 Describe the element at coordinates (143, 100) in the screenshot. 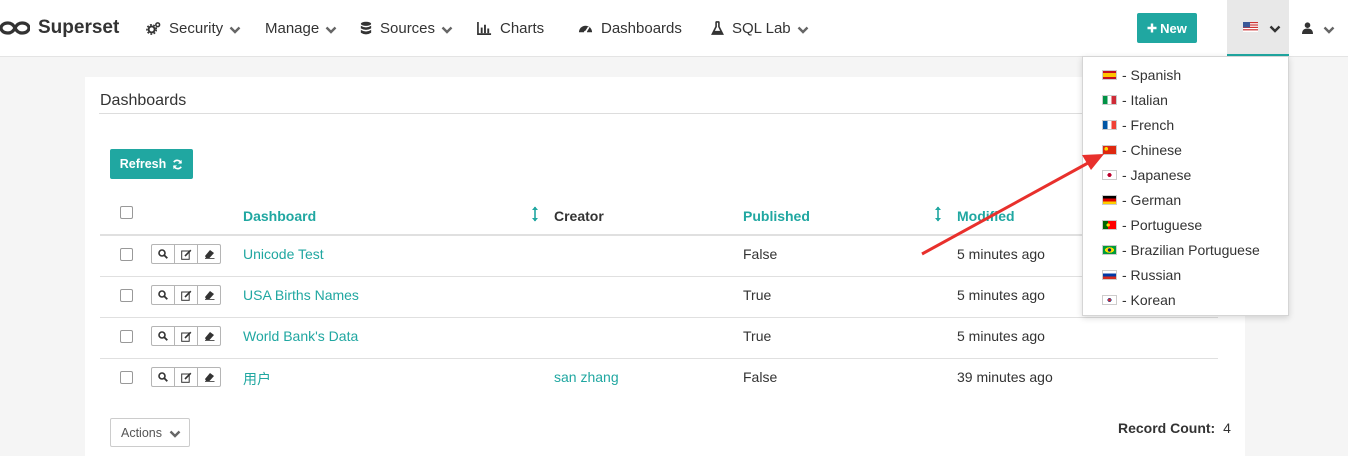

I see `page-title: Dashboards` at that location.